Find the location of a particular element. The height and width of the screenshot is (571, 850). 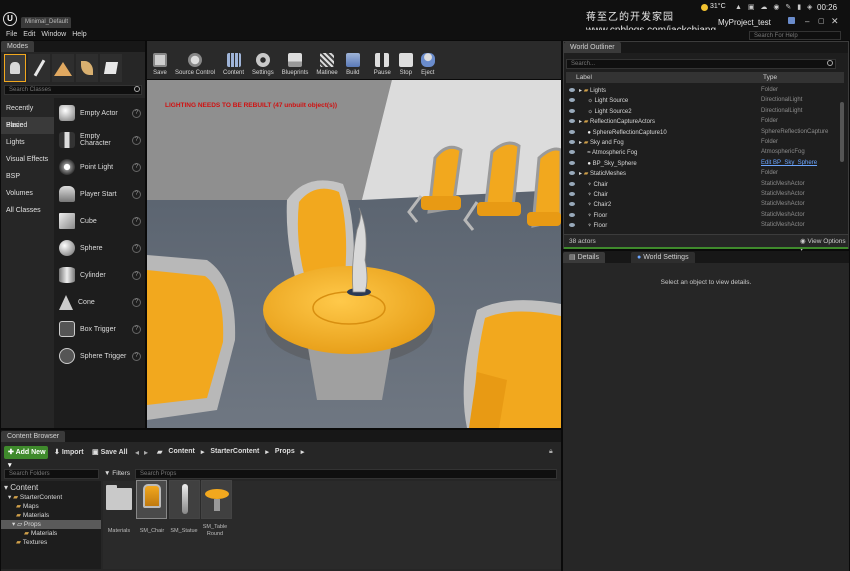

class-item: Cylinder? is located at coordinates (100, 275).